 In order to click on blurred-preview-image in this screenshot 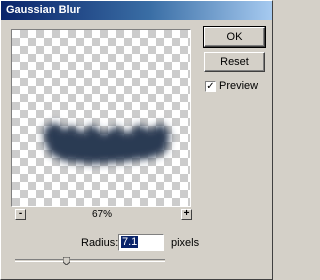, I will do `click(107, 143)`.